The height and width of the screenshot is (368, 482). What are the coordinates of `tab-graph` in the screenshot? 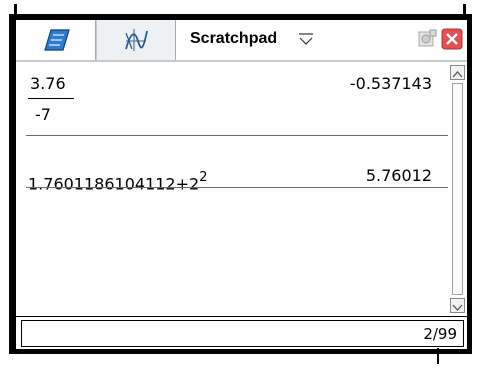 It's located at (136, 40).